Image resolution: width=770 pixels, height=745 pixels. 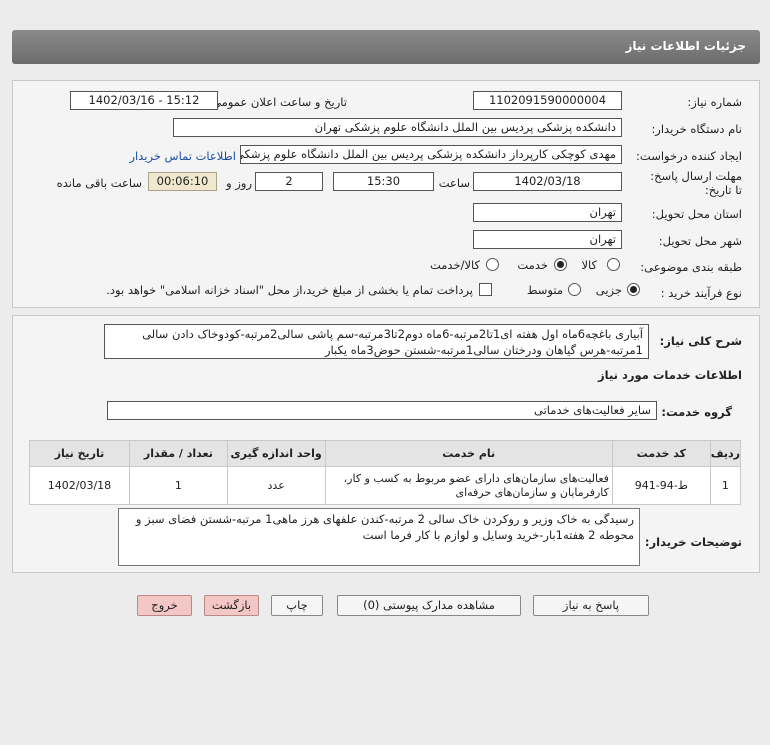 What do you see at coordinates (178, 453) in the screenshot?
I see `col-qty: تعداد / مقدار` at bounding box center [178, 453].